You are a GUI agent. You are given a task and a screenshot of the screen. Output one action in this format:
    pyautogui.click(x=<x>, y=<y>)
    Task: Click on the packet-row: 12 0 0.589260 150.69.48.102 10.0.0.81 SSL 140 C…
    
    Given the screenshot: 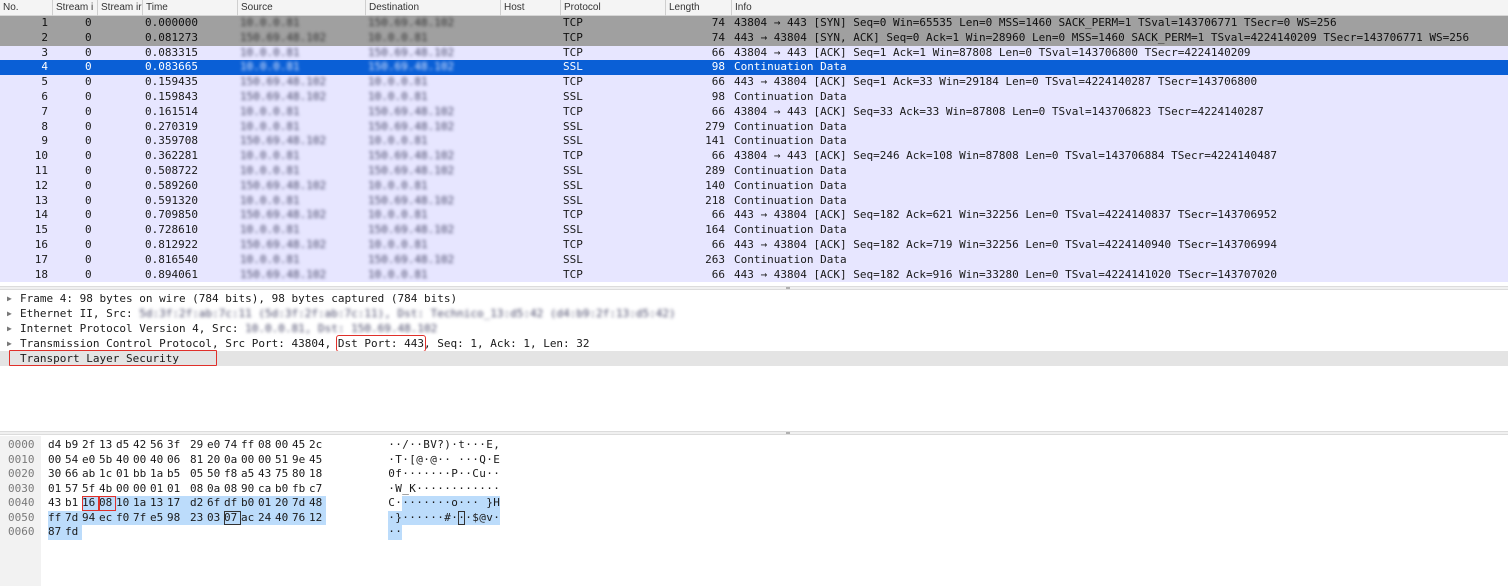 What is the action you would take?
    pyautogui.click(x=754, y=186)
    